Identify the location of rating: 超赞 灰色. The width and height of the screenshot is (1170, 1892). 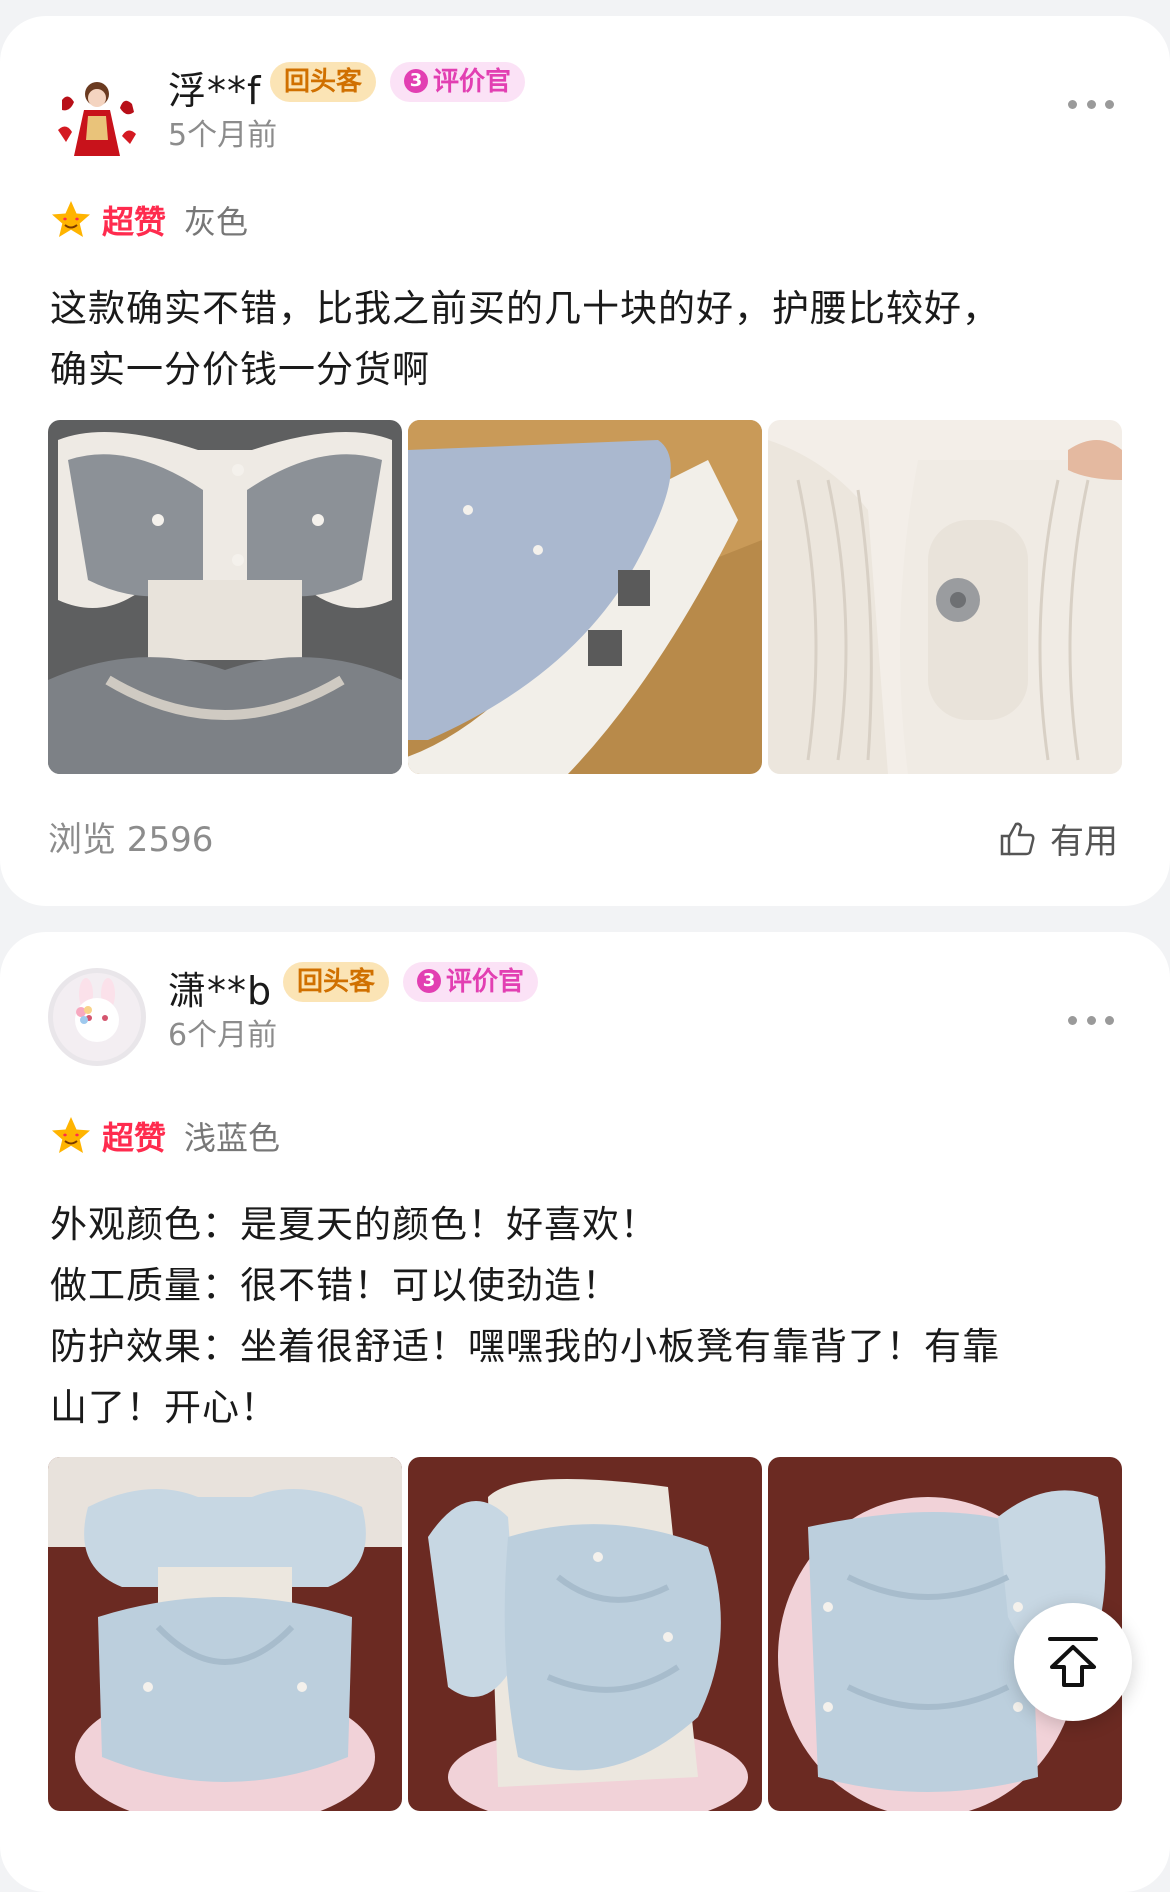
(149, 220).